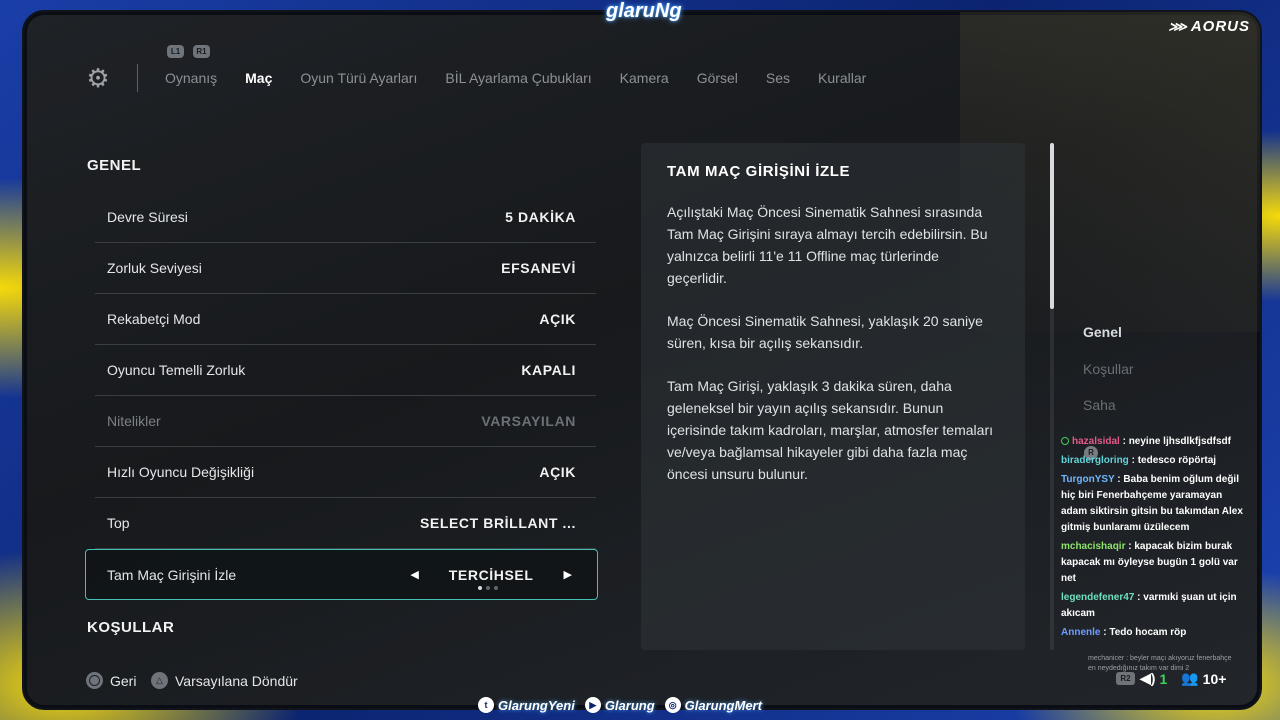 The width and height of the screenshot is (1280, 720). I want to click on r1-button-hint: R1, so click(201, 51).